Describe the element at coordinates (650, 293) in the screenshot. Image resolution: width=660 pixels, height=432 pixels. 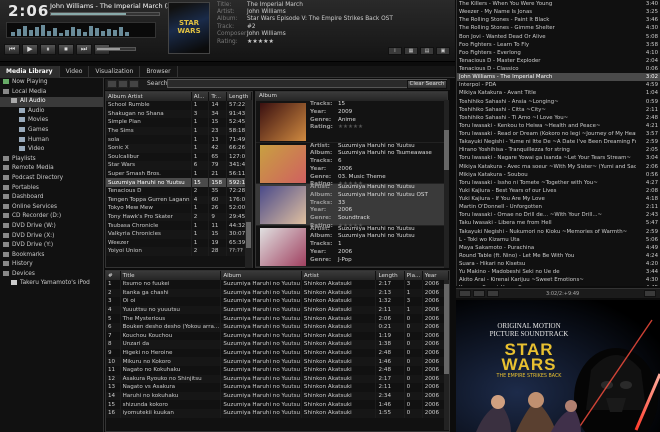
I see `playlist-menu-button` at that location.